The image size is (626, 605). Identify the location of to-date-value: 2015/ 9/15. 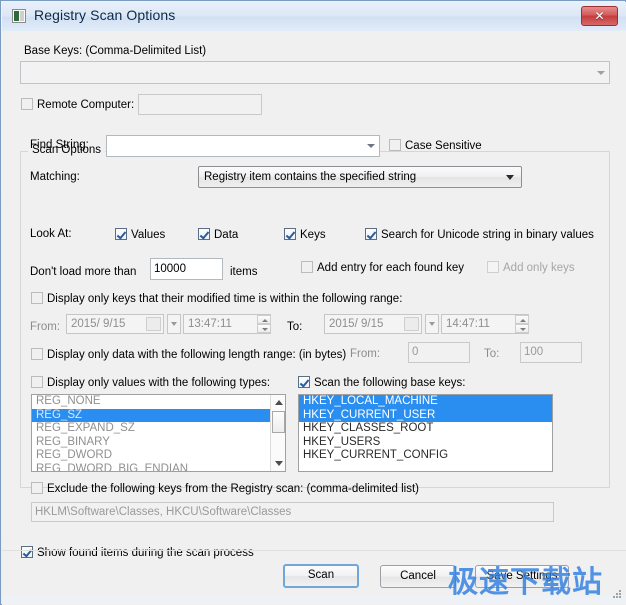
(356, 324).